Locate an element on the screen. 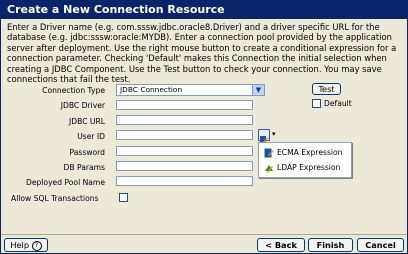  help-button: Help ? is located at coordinates (26, 245).